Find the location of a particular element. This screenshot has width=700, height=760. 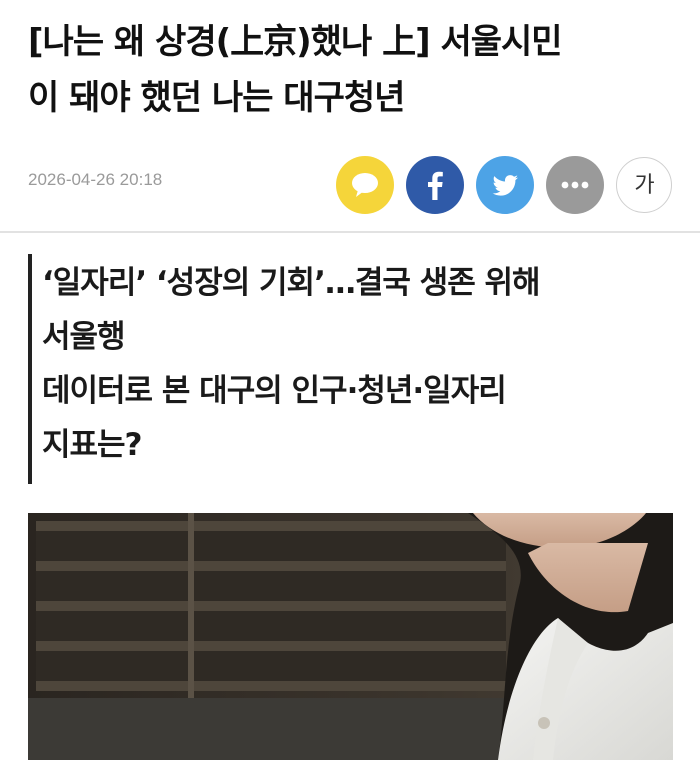

facebook-icon is located at coordinates (435, 185).